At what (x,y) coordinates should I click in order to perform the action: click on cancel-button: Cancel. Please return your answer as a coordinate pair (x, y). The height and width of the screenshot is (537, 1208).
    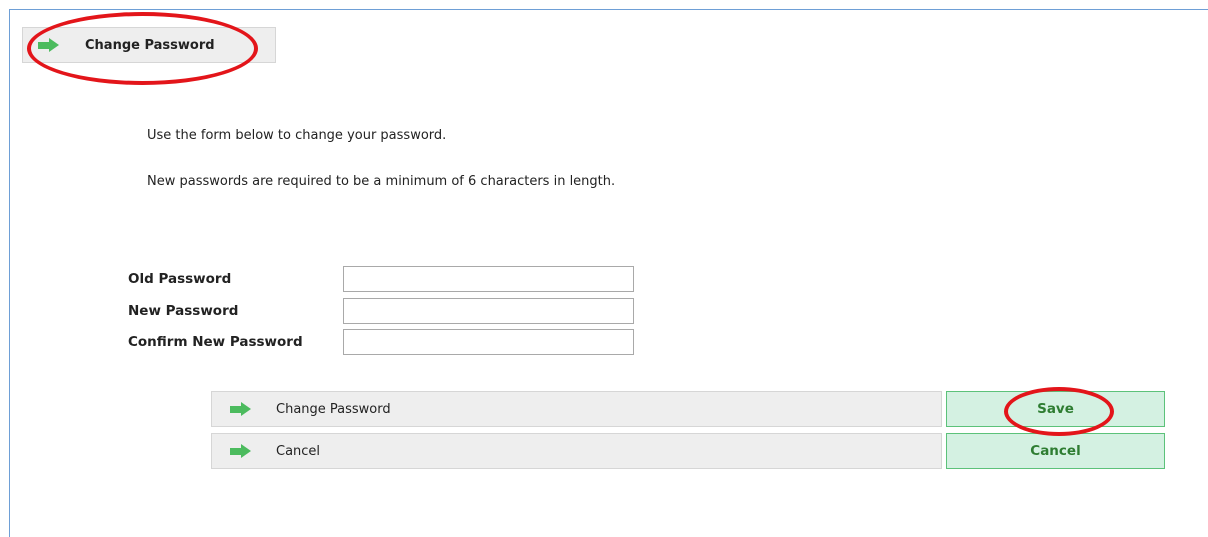
    Looking at the image, I should click on (1055, 451).